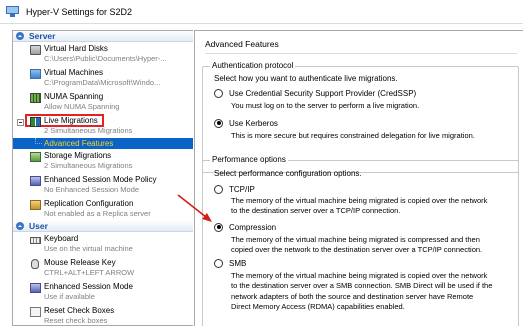  Describe the element at coordinates (35, 157) in the screenshot. I see `storage-migration-icon` at that location.